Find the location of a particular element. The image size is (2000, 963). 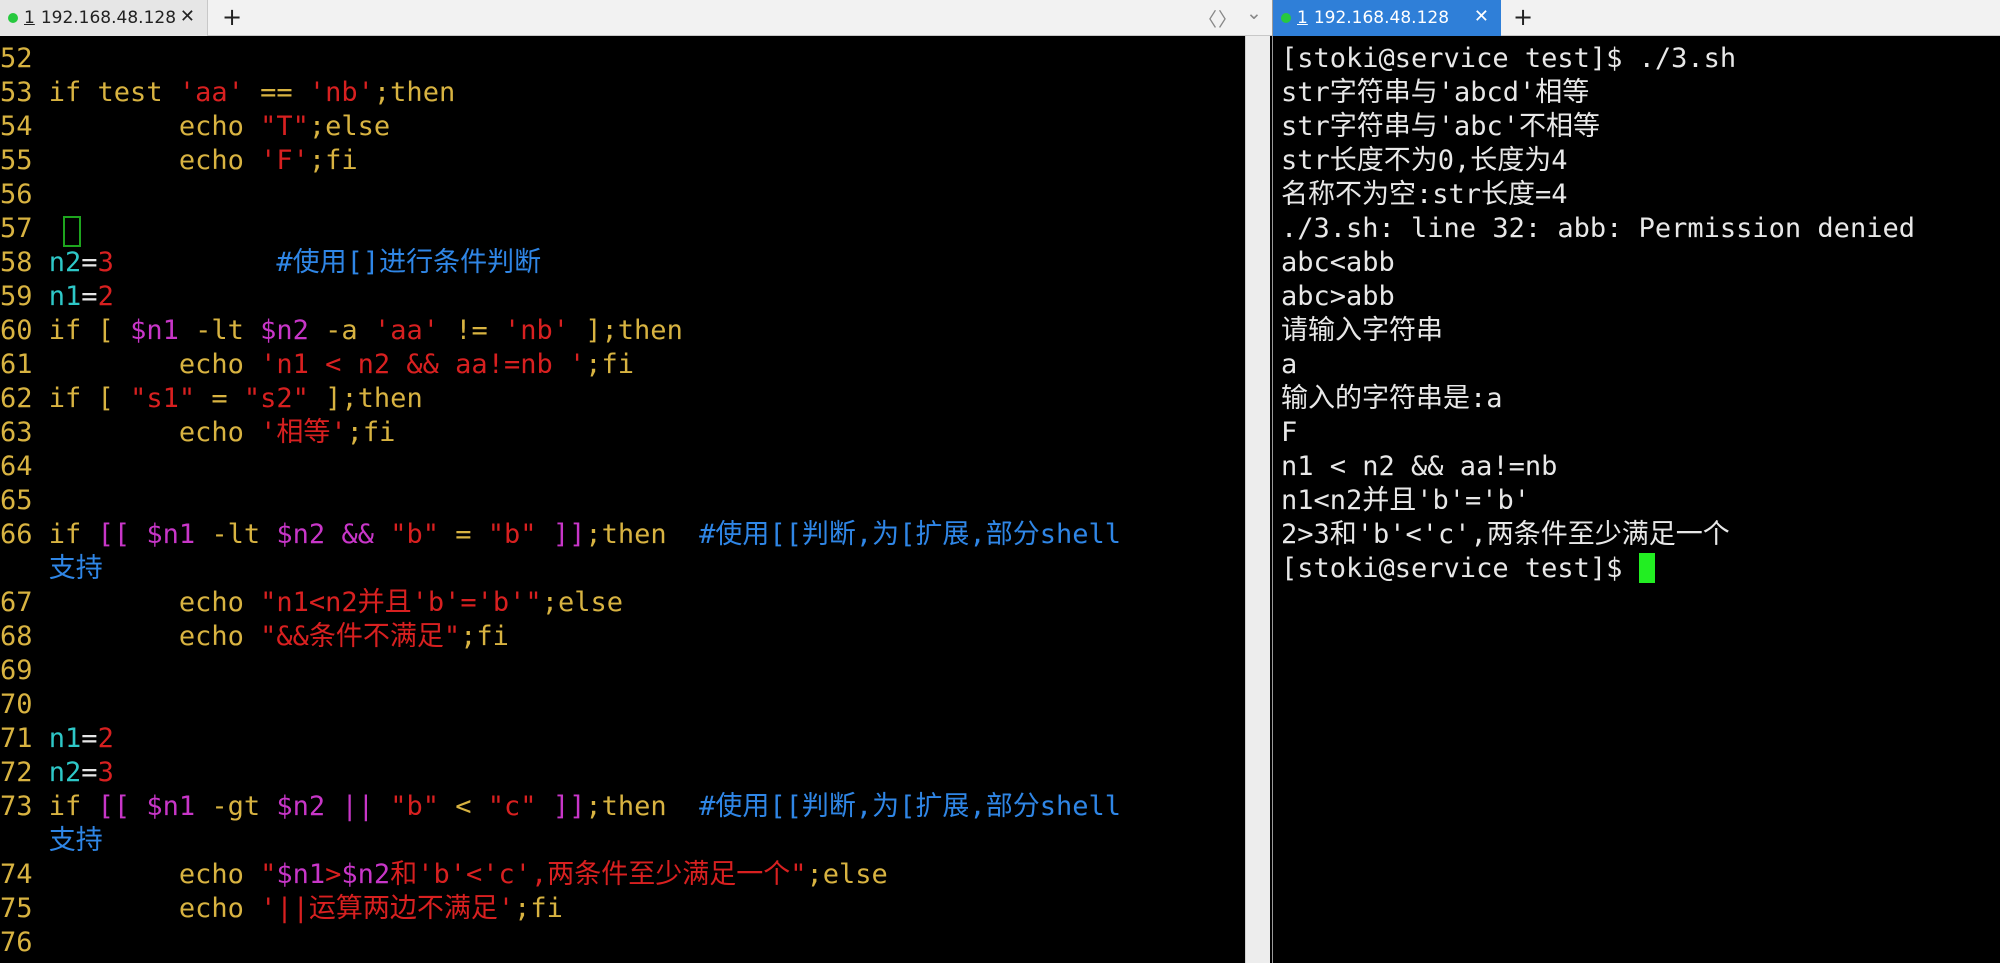

code-line: 61 echo 'n1 < n2 && aa!=nb ';fi is located at coordinates (317, 365).